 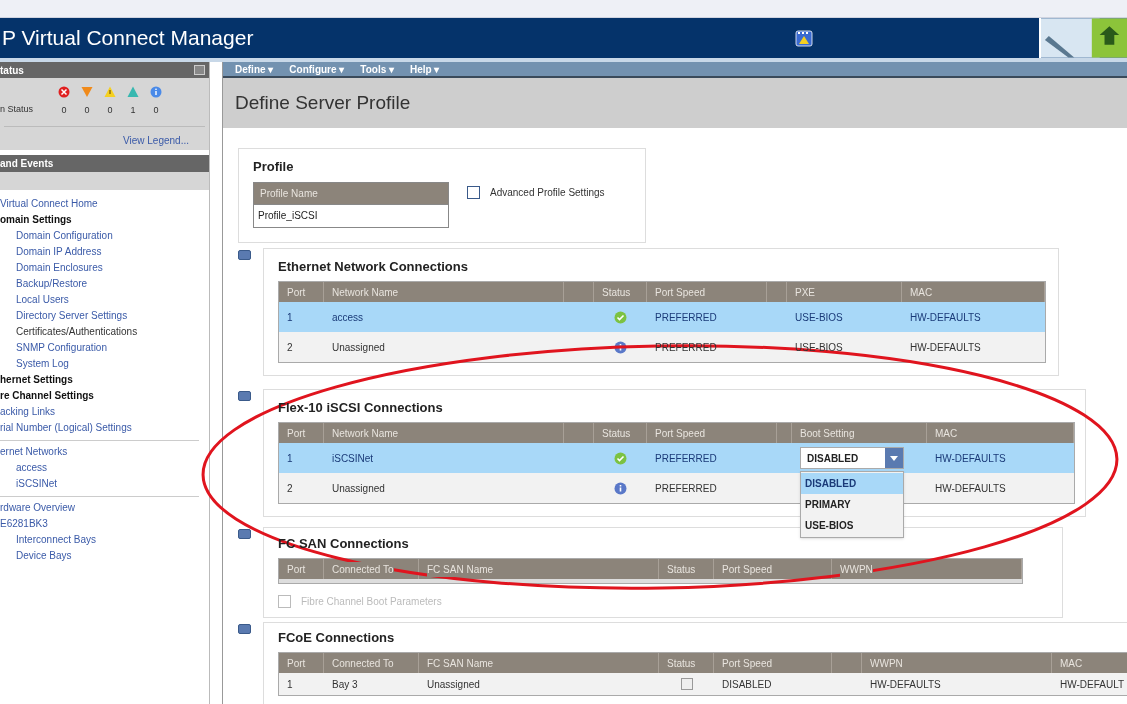 I want to click on nav-link: ernet Networks, so click(x=34, y=451).